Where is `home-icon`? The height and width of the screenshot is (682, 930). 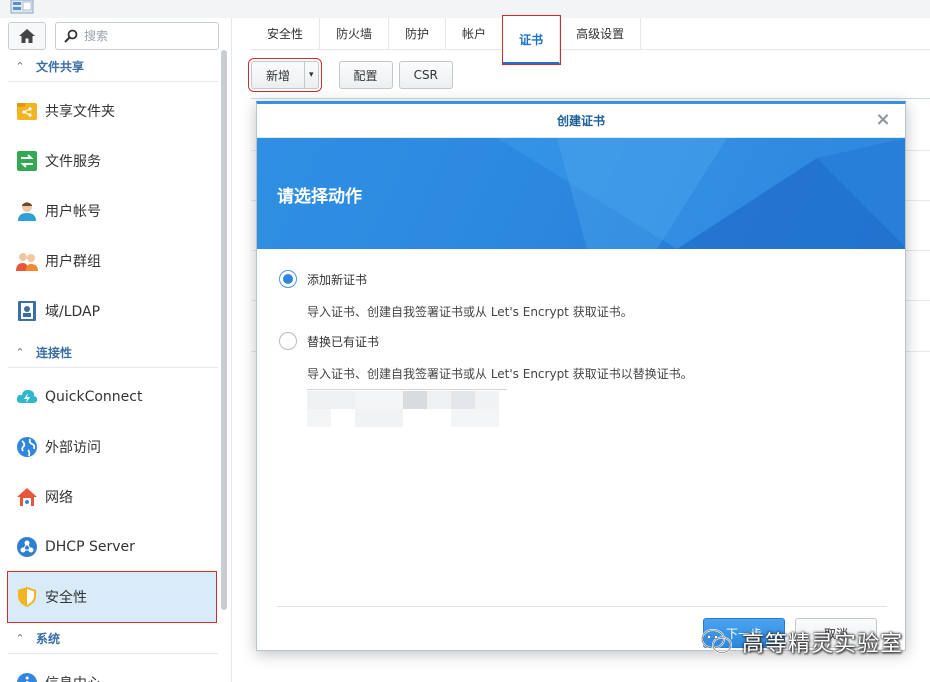
home-icon is located at coordinates (27, 36).